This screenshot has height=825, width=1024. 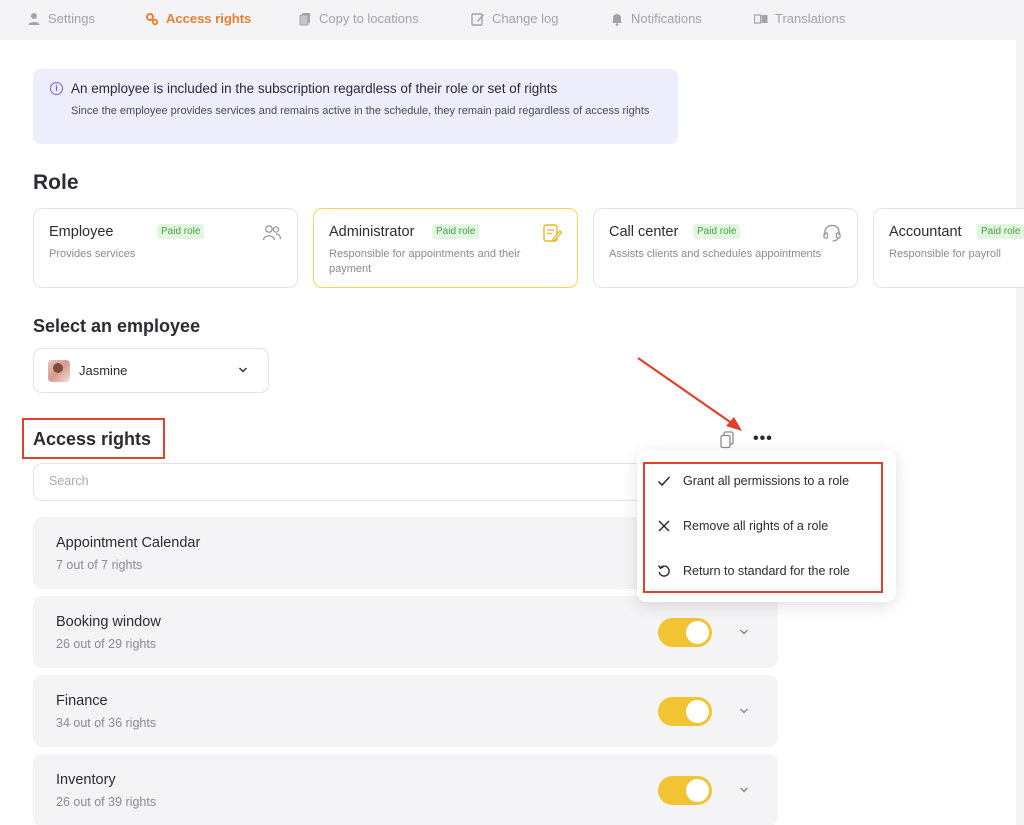 I want to click on tab-translations-label: Translations, so click(x=810, y=18).